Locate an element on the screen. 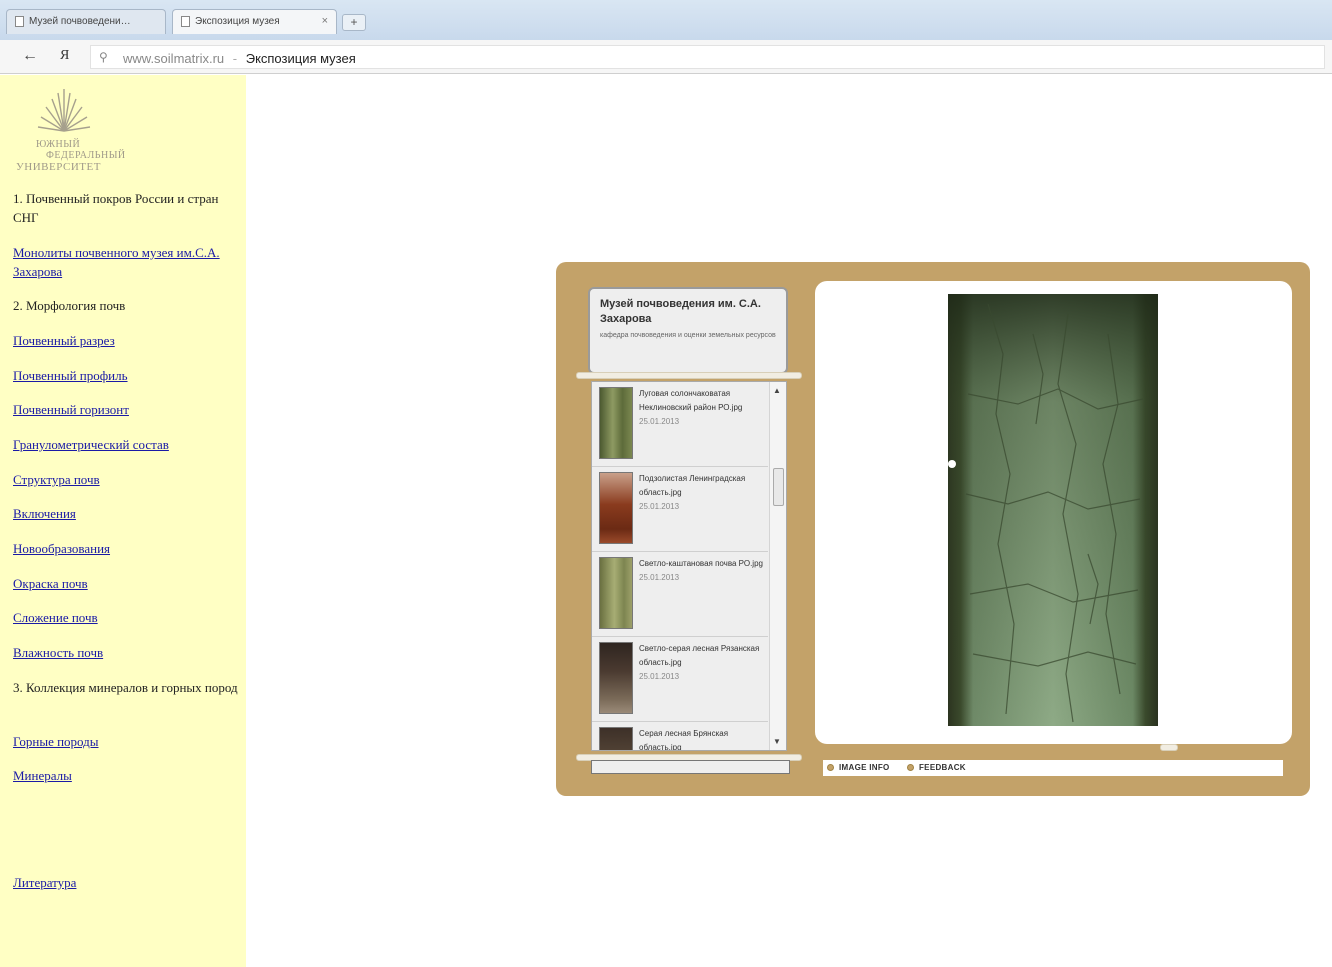 The height and width of the screenshot is (967, 1332). nav-link-neoformations: Новообразования is located at coordinates (125, 548).